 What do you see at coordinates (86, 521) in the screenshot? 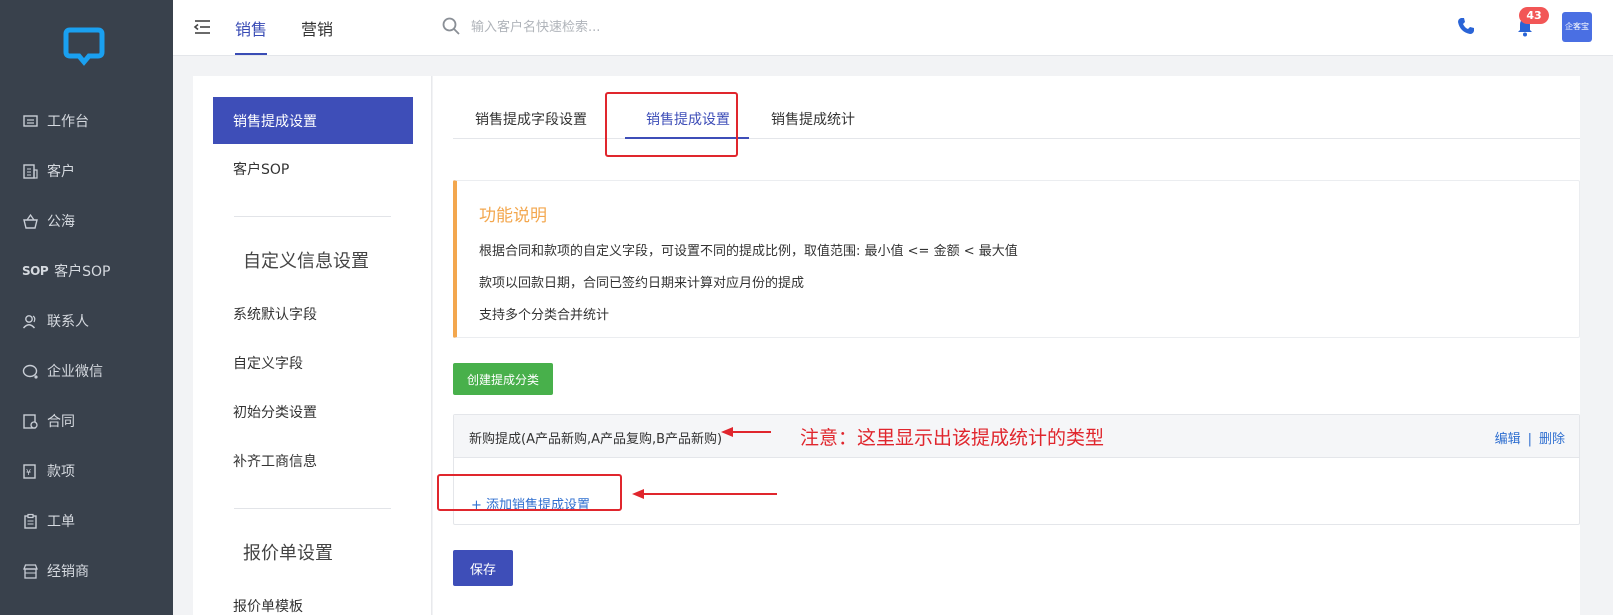
I see `nav-item-ticket: 工单` at bounding box center [86, 521].